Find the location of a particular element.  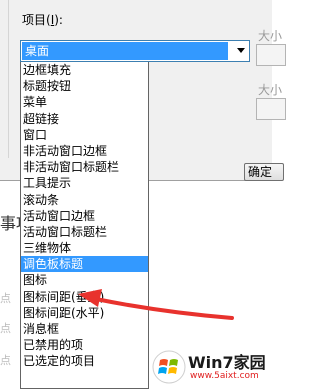

dropdown-item: 已禁用的项 is located at coordinates (84, 345).